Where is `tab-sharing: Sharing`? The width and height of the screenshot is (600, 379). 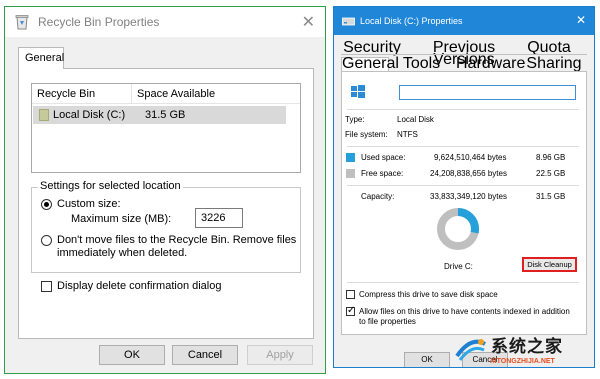
tab-sharing: Sharing is located at coordinates (554, 64).